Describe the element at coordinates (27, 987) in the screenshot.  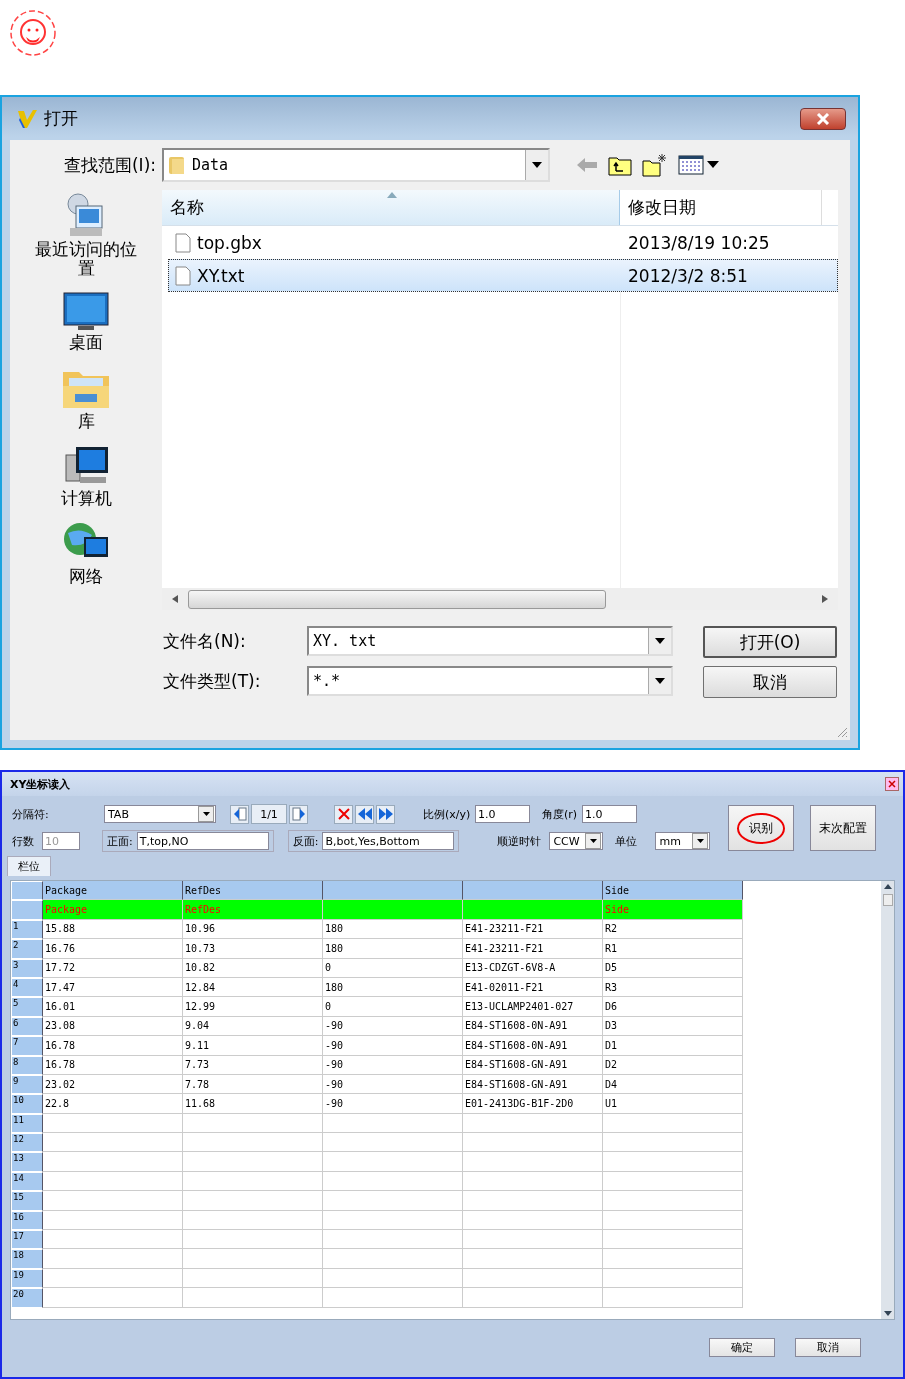
I see `row-number: 4` at that location.